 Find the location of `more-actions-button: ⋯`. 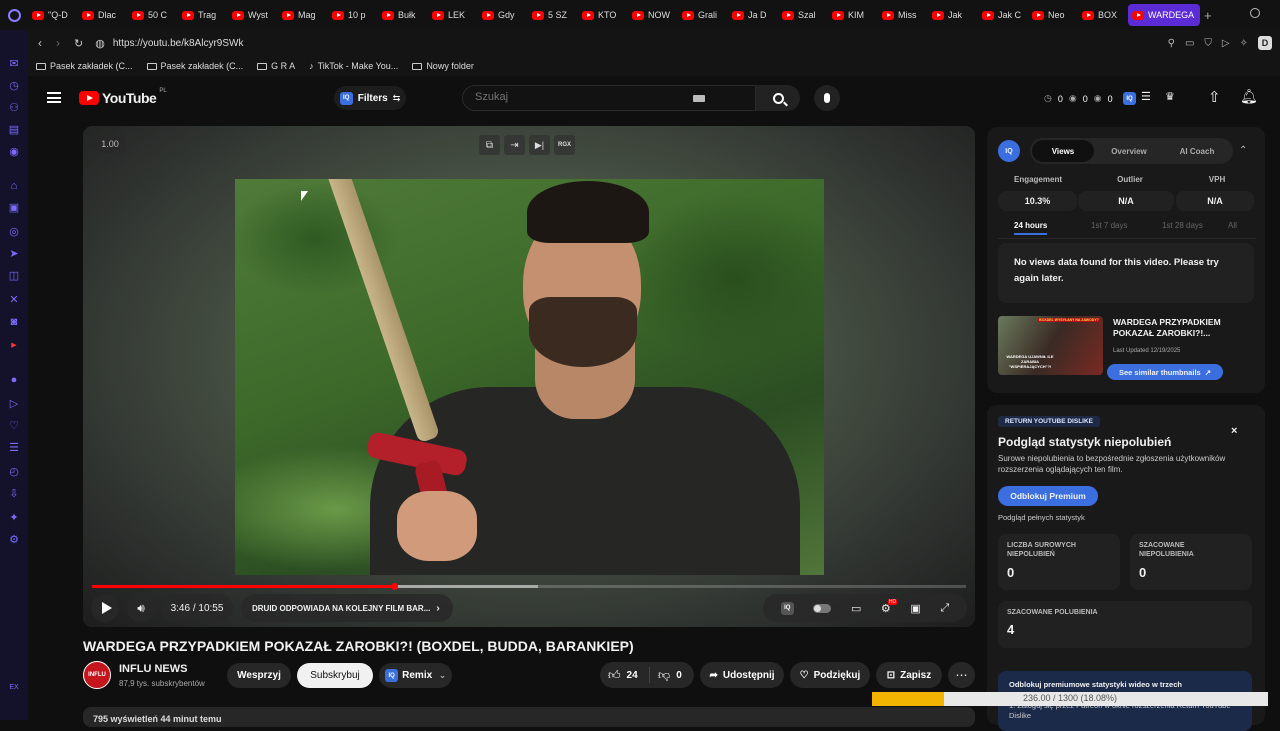

more-actions-button: ⋯ is located at coordinates (961, 675).